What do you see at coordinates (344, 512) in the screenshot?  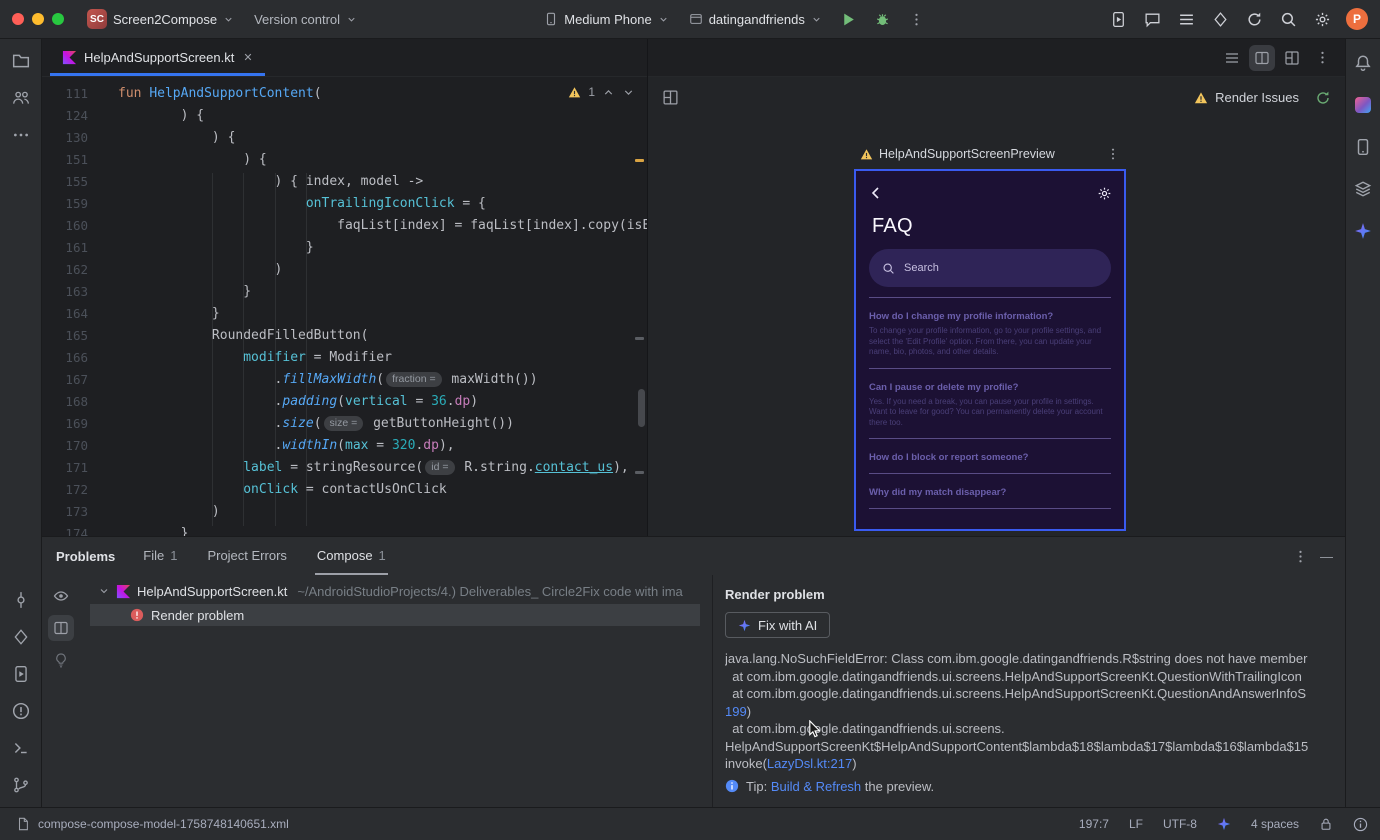 I see `code-line: 173 )` at bounding box center [344, 512].